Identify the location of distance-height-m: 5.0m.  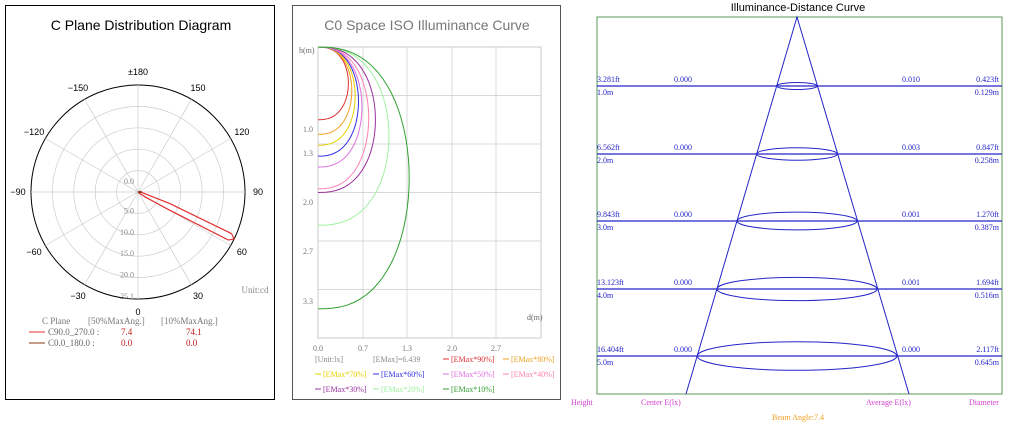
(605, 362).